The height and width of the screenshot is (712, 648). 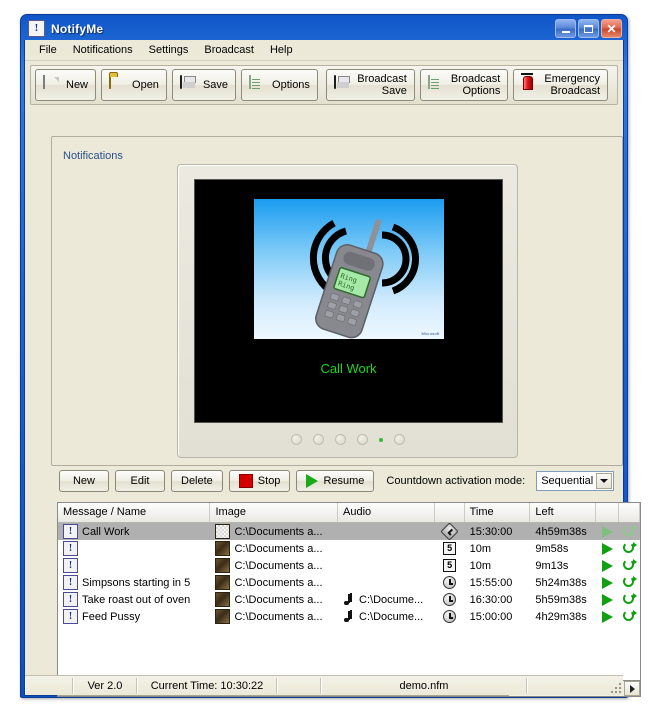 What do you see at coordinates (386, 512) in the screenshot?
I see `column-header-audio: Audio` at bounding box center [386, 512].